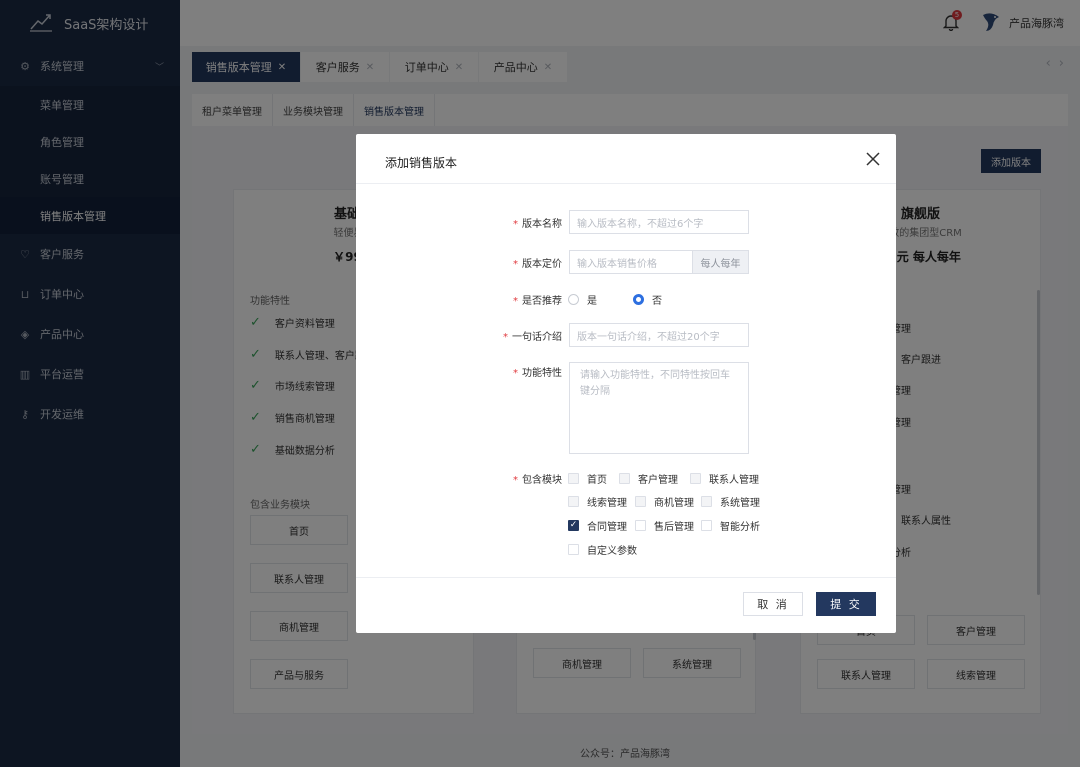 This screenshot has height=767, width=1080. Describe the element at coordinates (659, 408) in the screenshot. I see `features-textarea: 请输入功能特性，不同特性按回车键分隔` at that location.